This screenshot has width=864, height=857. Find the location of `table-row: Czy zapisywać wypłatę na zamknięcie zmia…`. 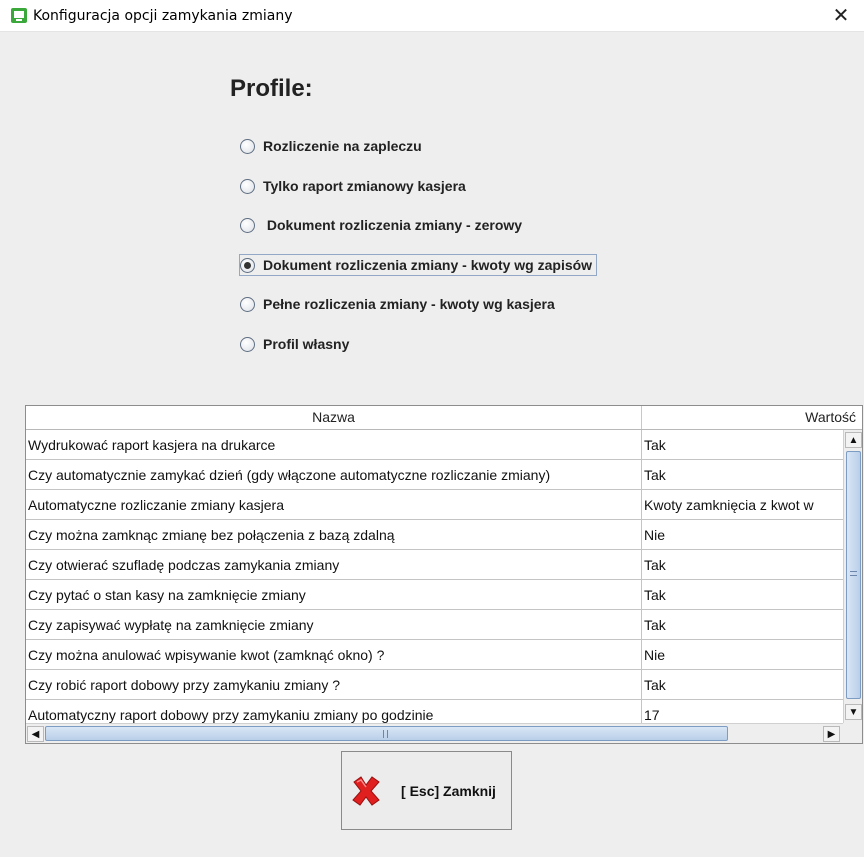

table-row: Czy zapisywać wypłatę na zamknięcie zmia… is located at coordinates (434, 625).